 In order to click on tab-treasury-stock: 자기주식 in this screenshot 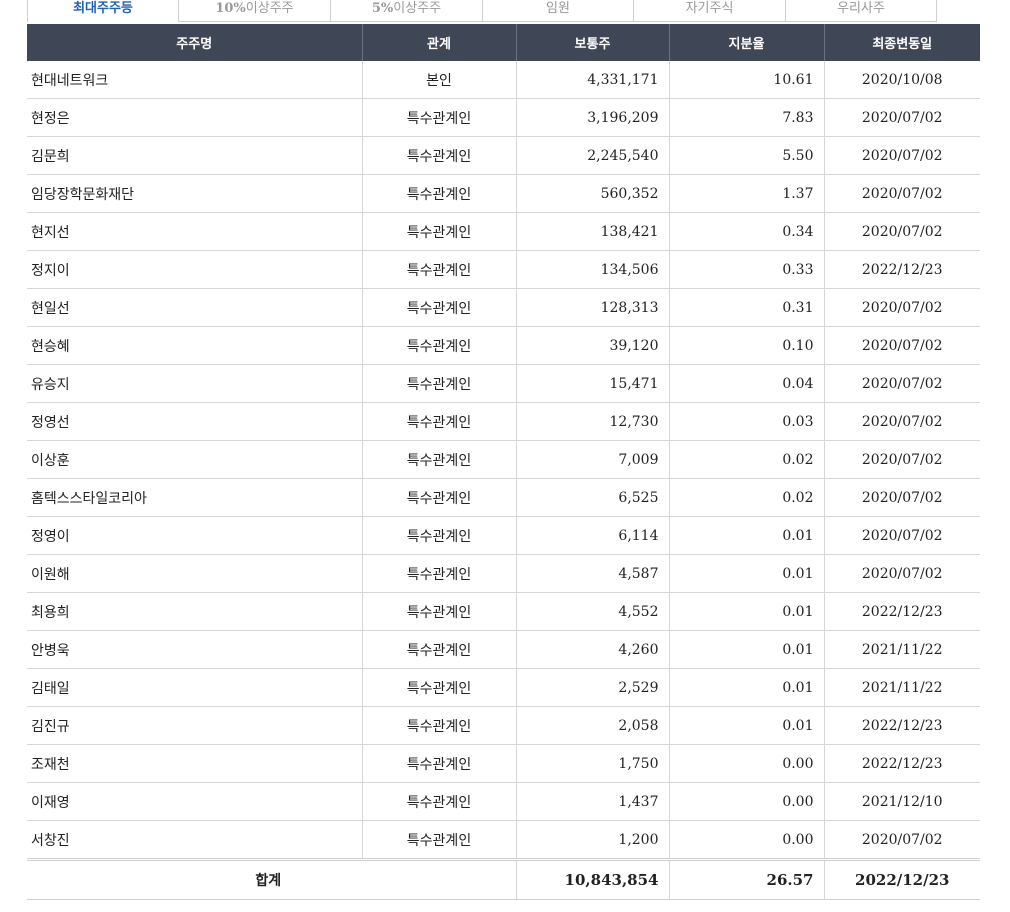, I will do `click(709, 11)`.